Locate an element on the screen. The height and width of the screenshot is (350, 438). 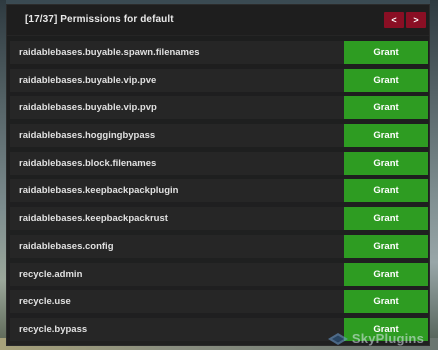
permission-row: raidablebases.config Grant is located at coordinates (219, 246).